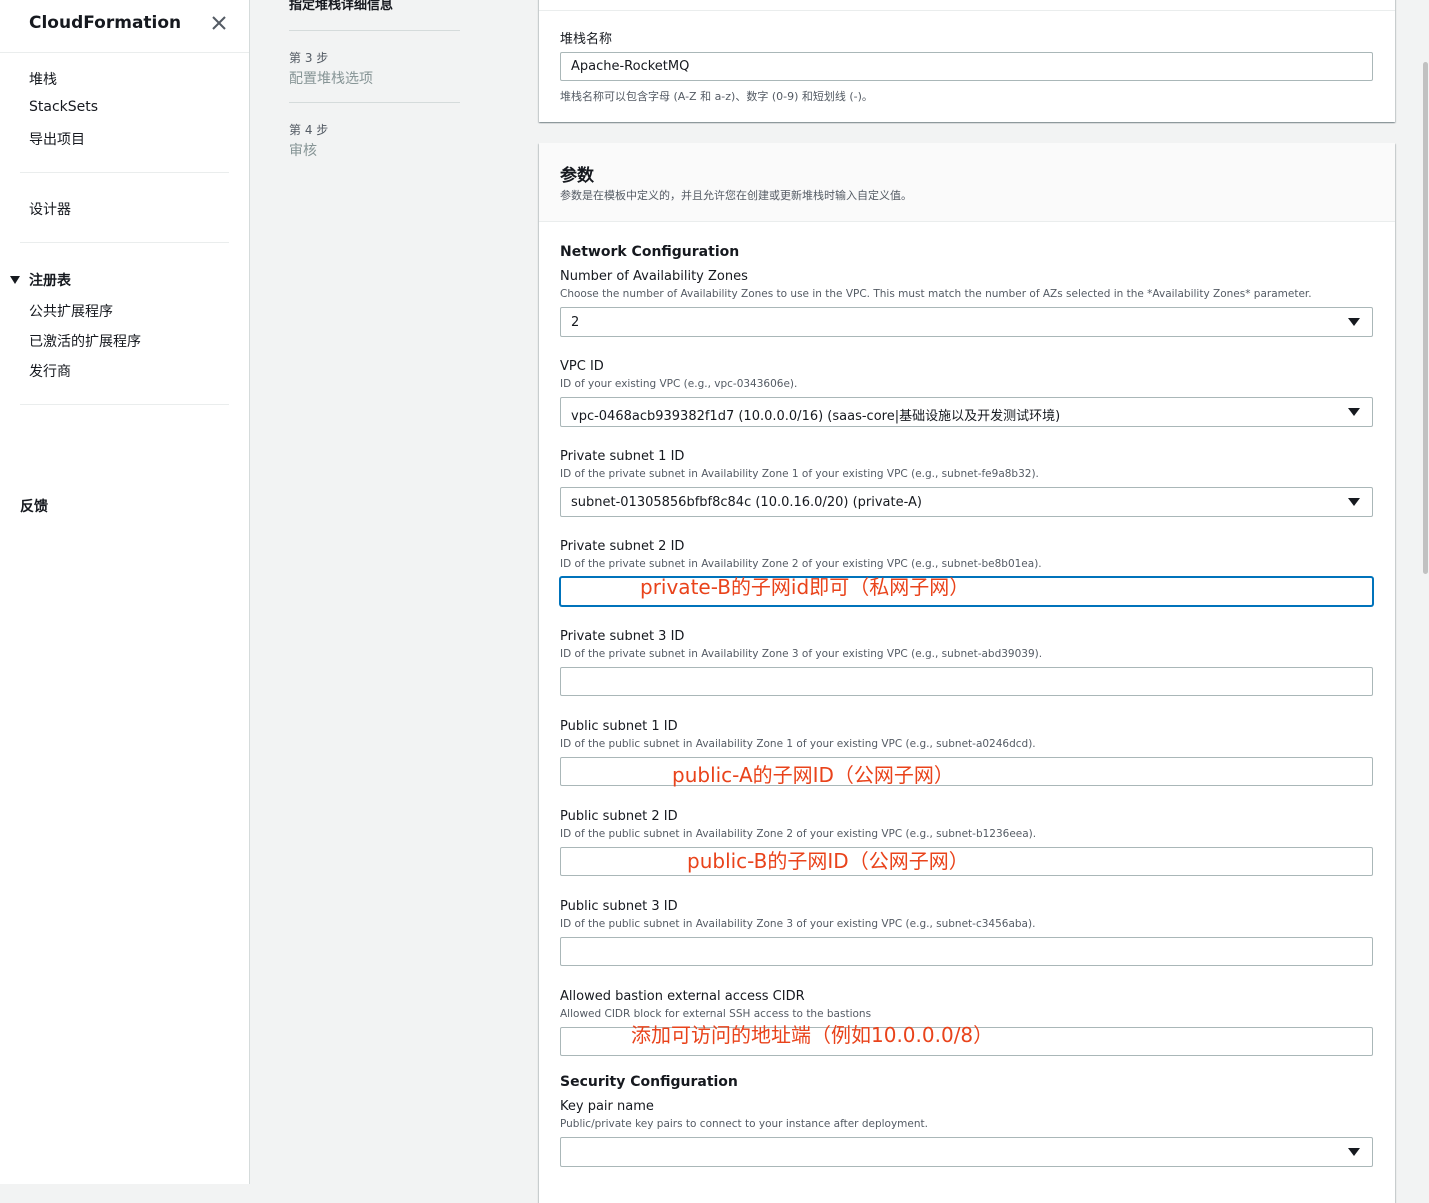  I want to click on nav-item-stacksets: StackSets, so click(63, 107).